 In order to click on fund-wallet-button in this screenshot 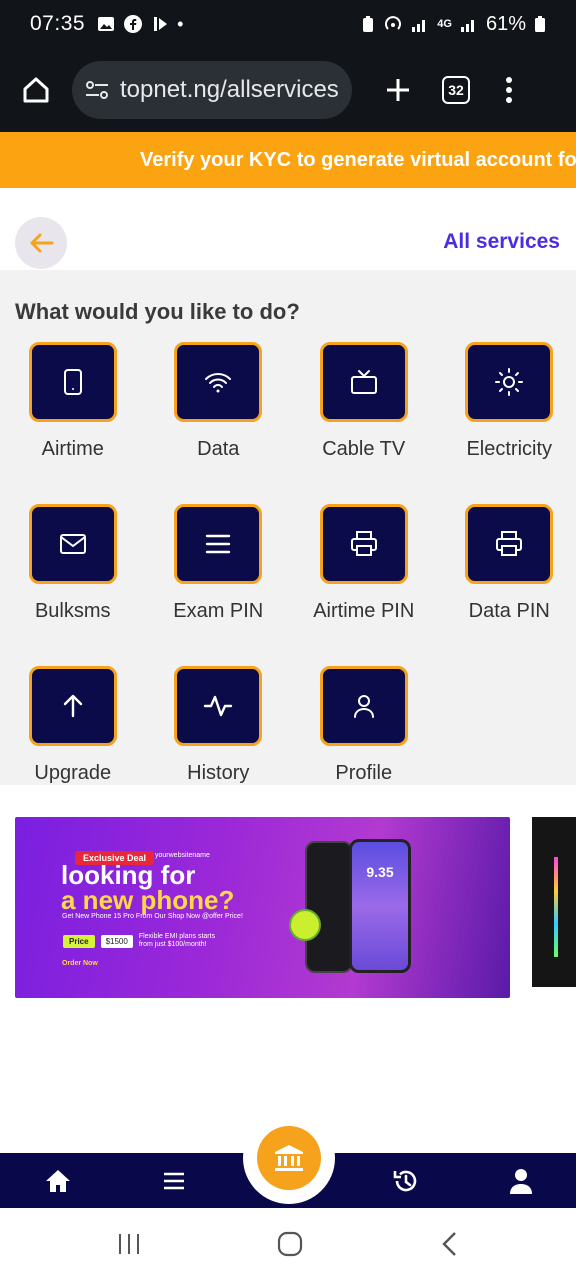, I will do `click(289, 1158)`.